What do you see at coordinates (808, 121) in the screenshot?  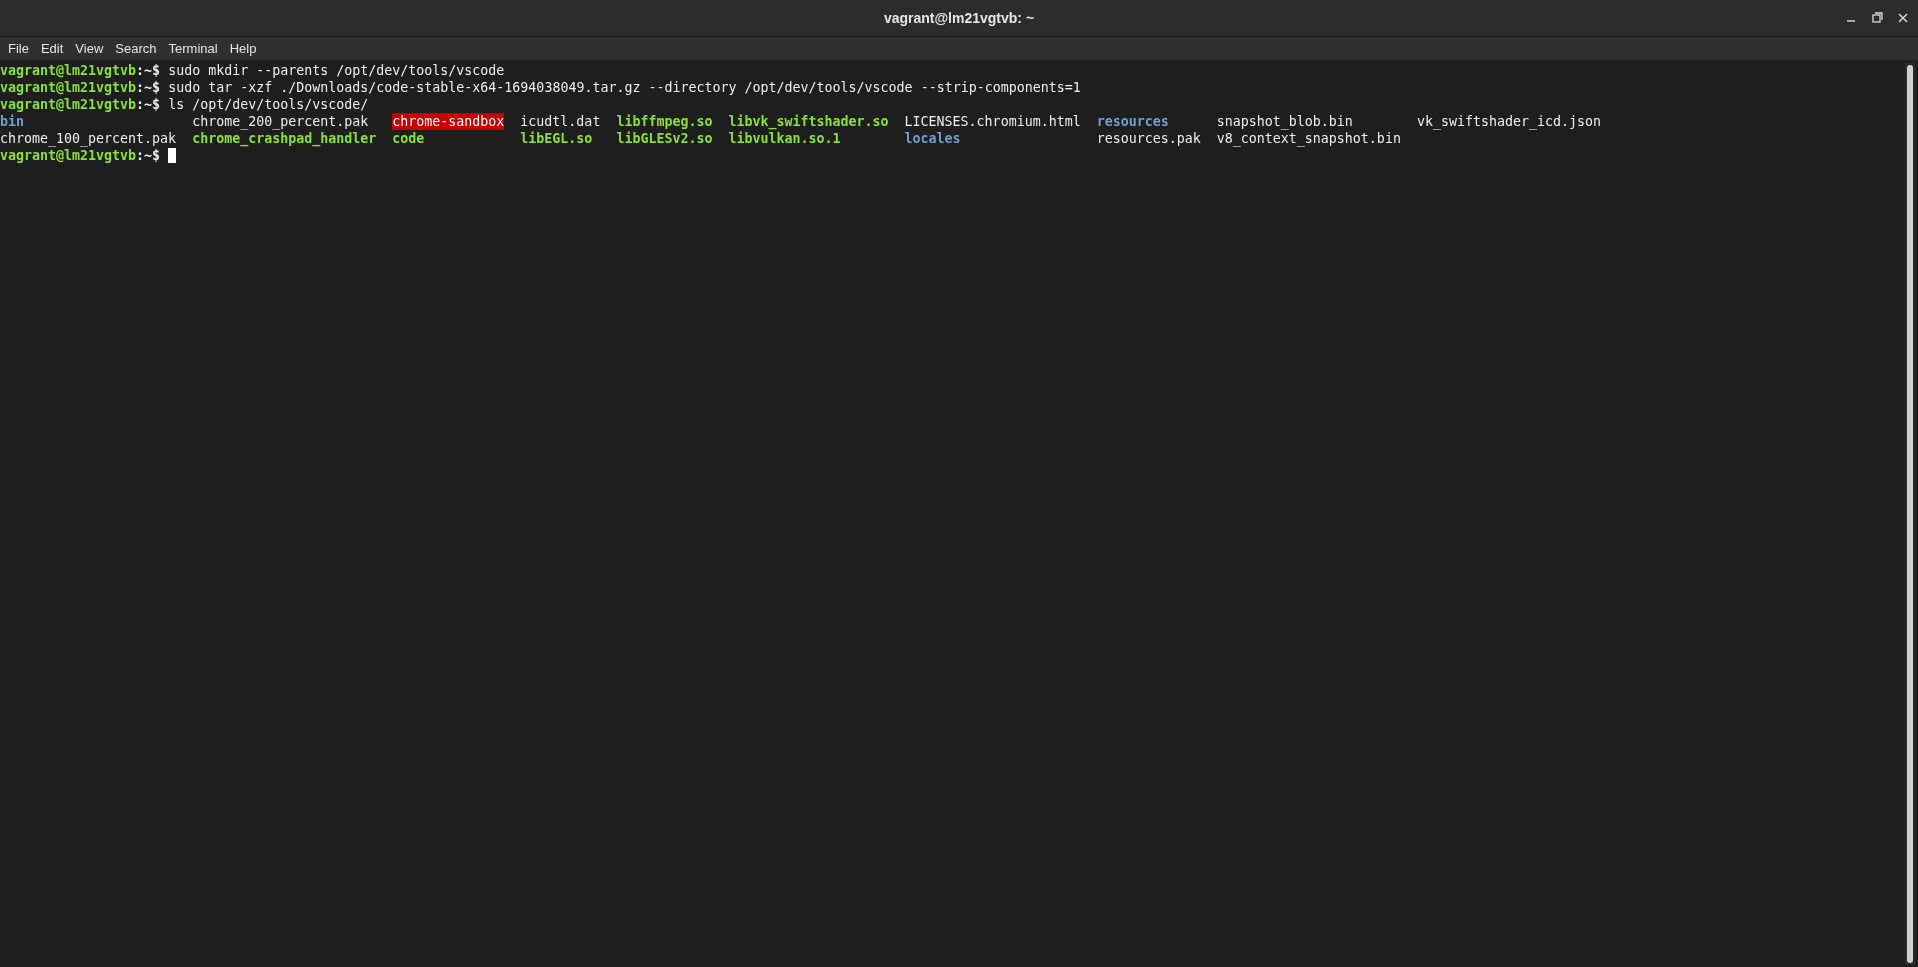 I see `file-name: libvk_swiftshader.so` at bounding box center [808, 121].